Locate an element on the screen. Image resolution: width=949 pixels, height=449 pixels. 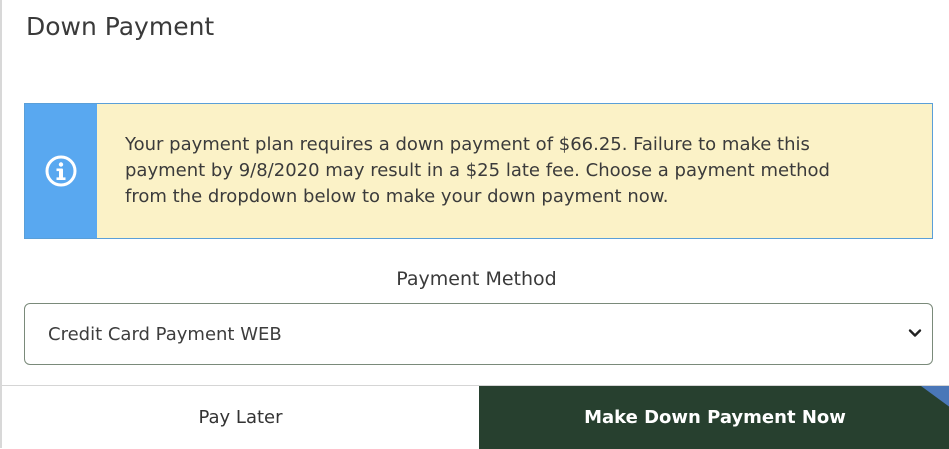
info-circle-icon is located at coordinates (61, 171).